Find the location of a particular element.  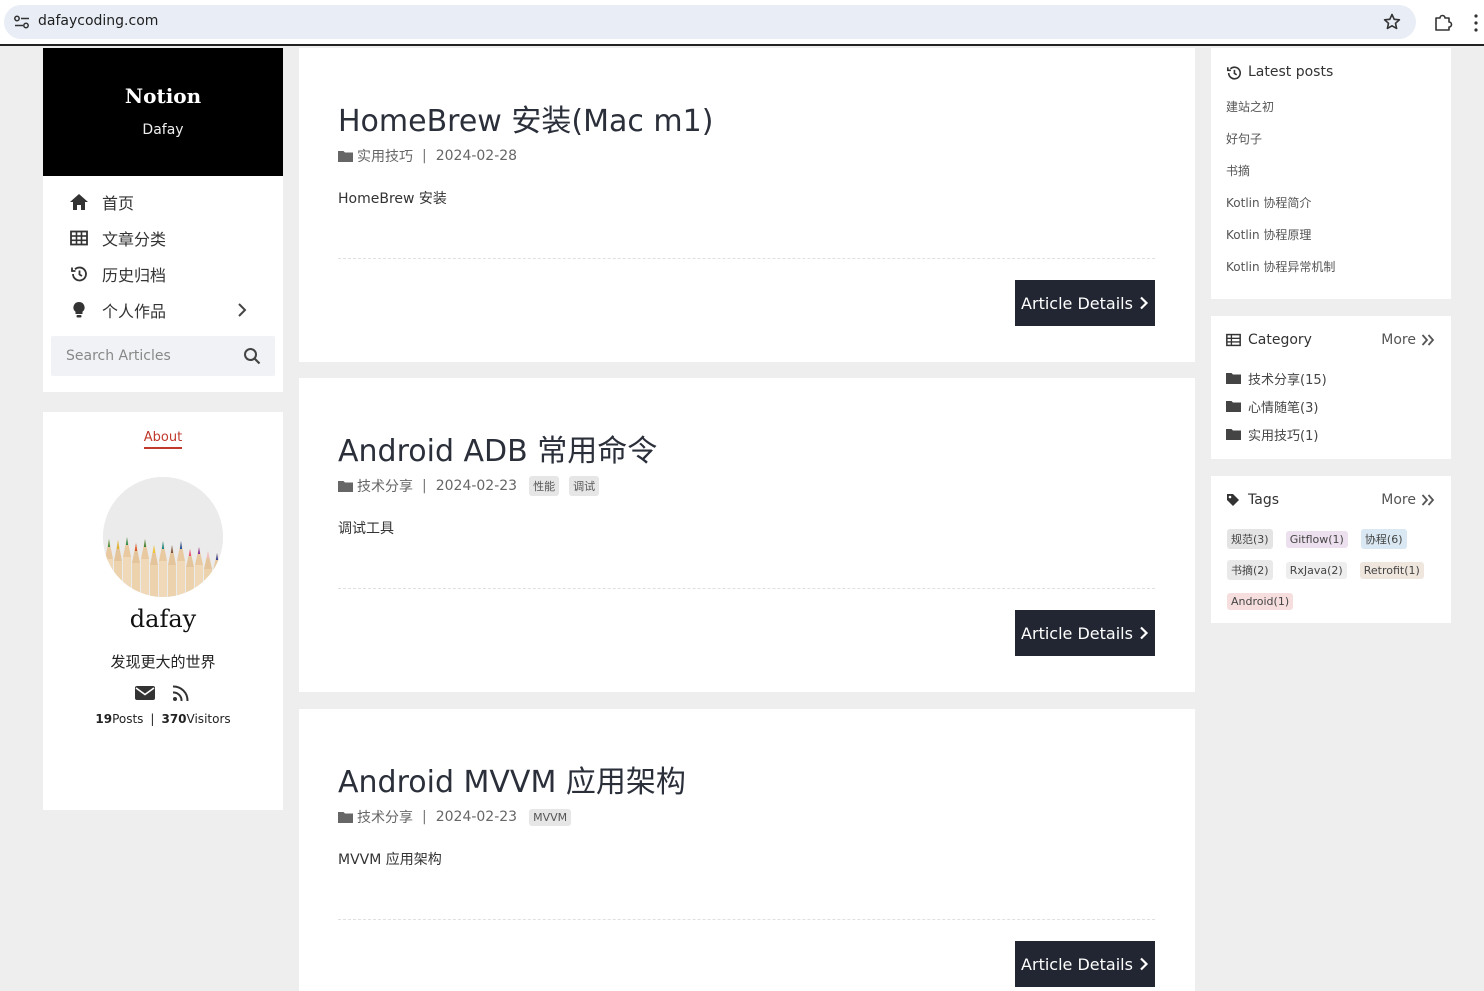

latest-post-link: Kotlin 协程异常机制 is located at coordinates (1280, 274).